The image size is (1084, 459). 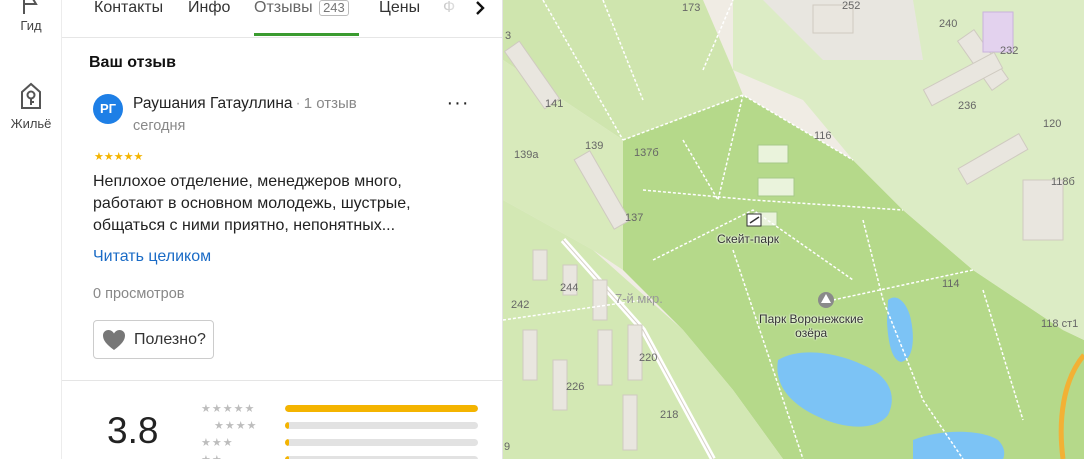 What do you see at coordinates (748, 239) in the screenshot?
I see `skate-park-label: Скейт-парк` at bounding box center [748, 239].